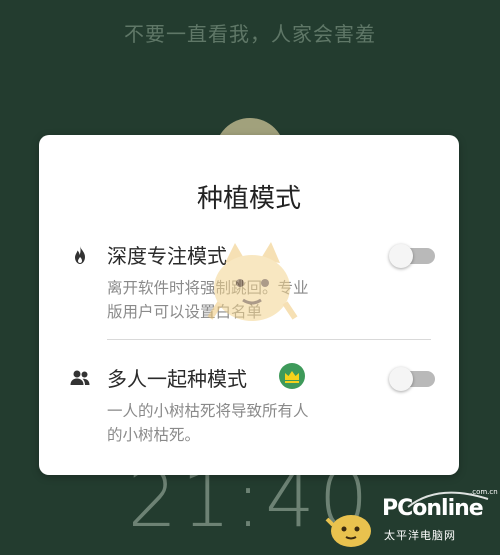 Image resolution: width=500 pixels, height=555 pixels. I want to click on mascot-small-icon, so click(348, 531).